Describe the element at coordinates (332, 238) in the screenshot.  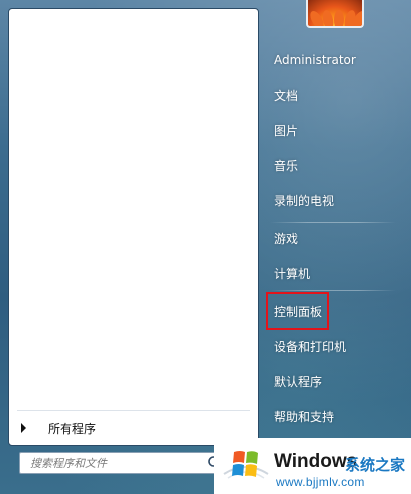
I see `right-item-games: 游戏` at that location.